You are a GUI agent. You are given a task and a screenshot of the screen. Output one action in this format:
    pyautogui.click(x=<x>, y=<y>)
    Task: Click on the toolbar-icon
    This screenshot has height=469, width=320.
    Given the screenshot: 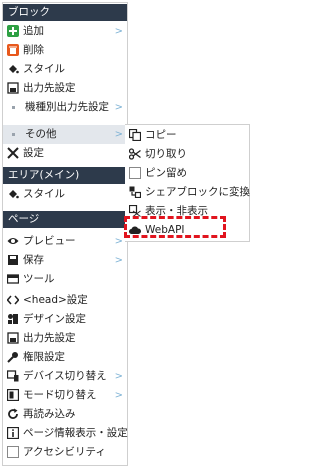 What is the action you would take?
    pyautogui.click(x=13, y=279)
    